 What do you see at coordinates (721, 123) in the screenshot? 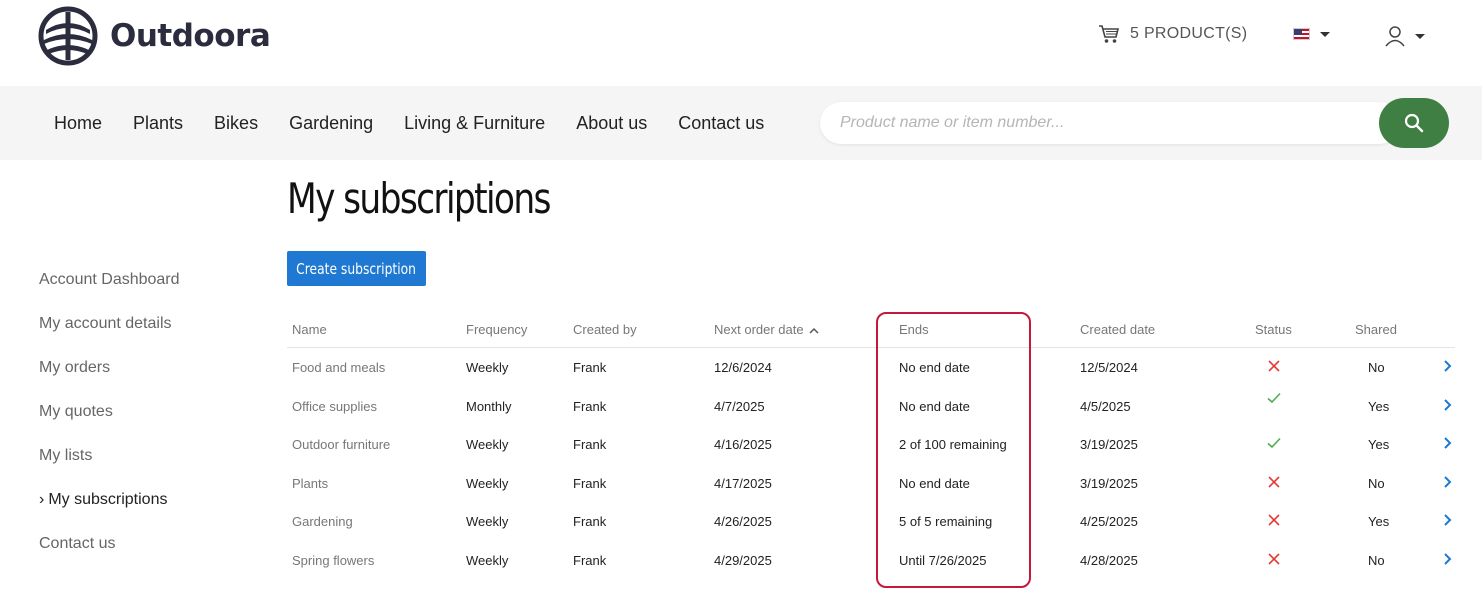
I see `nav-item-contact-us: Contact us` at bounding box center [721, 123].